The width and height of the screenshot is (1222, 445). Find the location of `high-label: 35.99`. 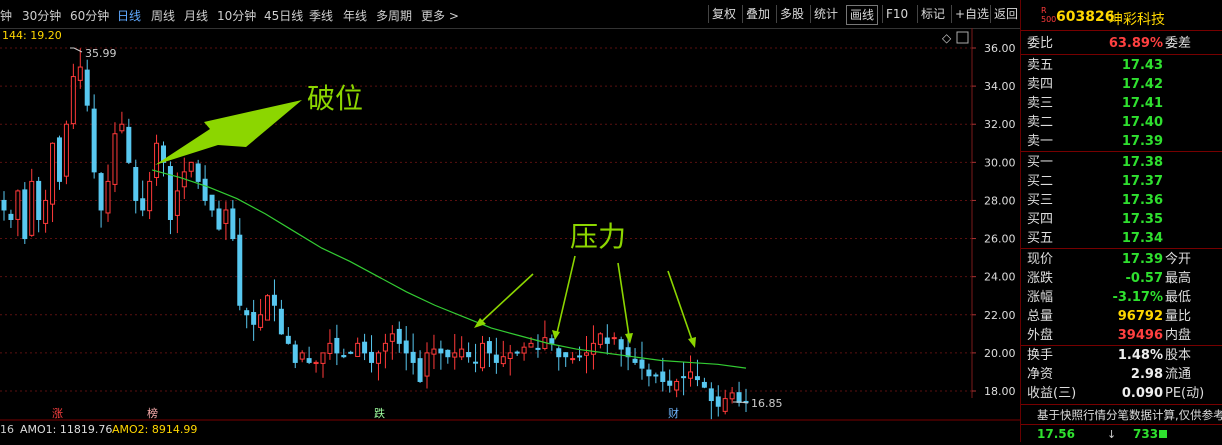

high-label: 35.99 is located at coordinates (101, 53).